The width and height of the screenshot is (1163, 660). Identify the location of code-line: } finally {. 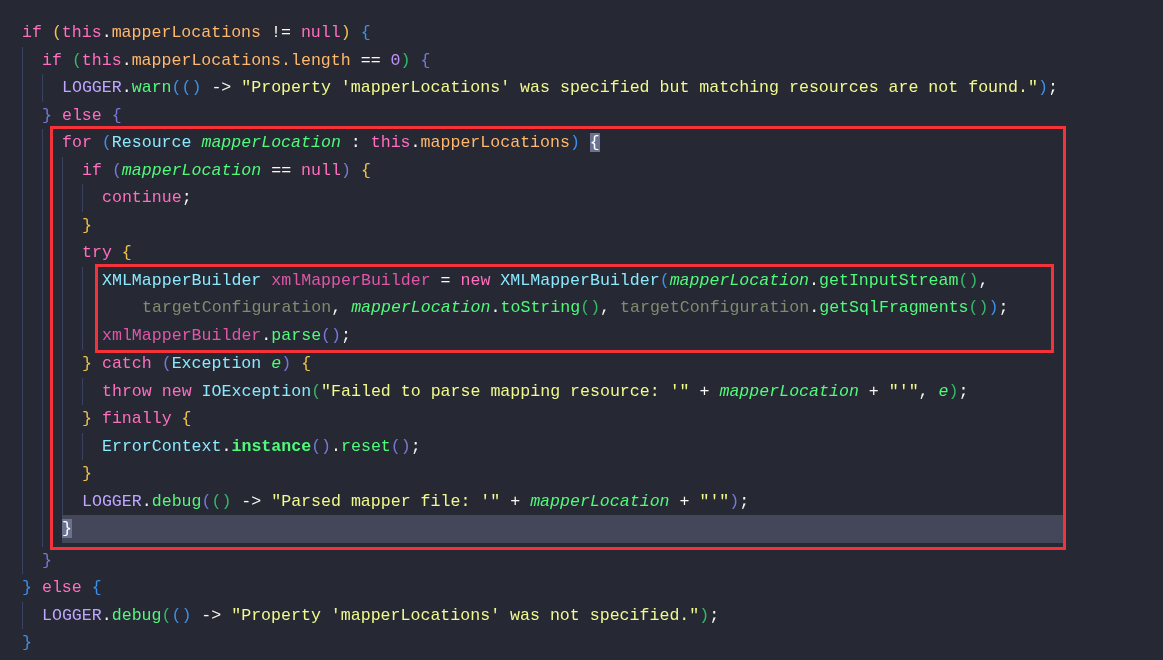
(137, 419).